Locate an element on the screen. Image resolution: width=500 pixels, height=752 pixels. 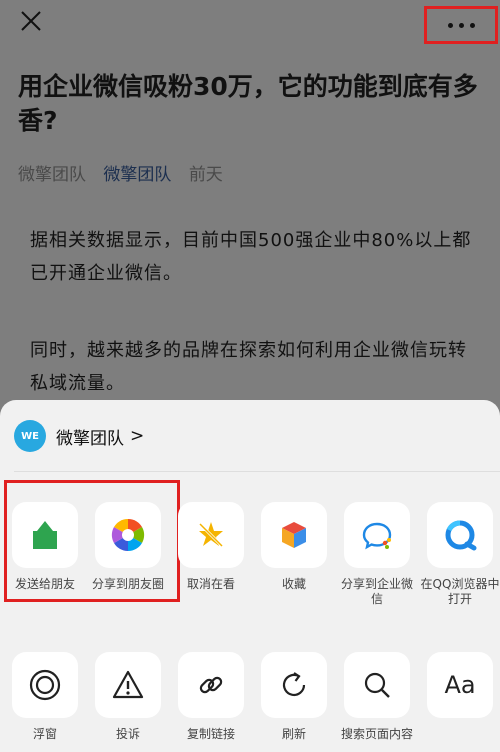
article-paragraph: 据相关数据显示，目前中国500强企业中80%以上都已开通企业微信。 is located at coordinates (251, 257).